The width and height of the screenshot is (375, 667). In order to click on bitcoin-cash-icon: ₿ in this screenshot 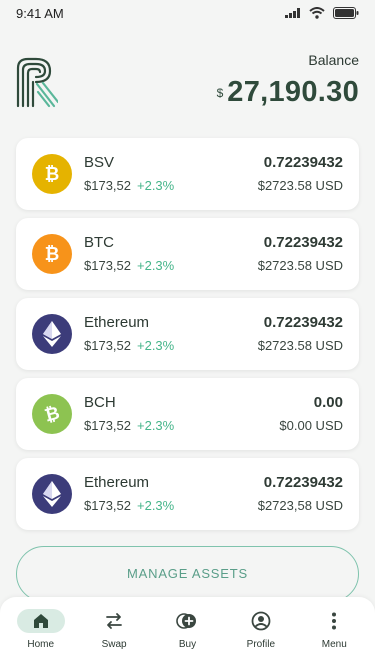, I will do `click(52, 414)`.